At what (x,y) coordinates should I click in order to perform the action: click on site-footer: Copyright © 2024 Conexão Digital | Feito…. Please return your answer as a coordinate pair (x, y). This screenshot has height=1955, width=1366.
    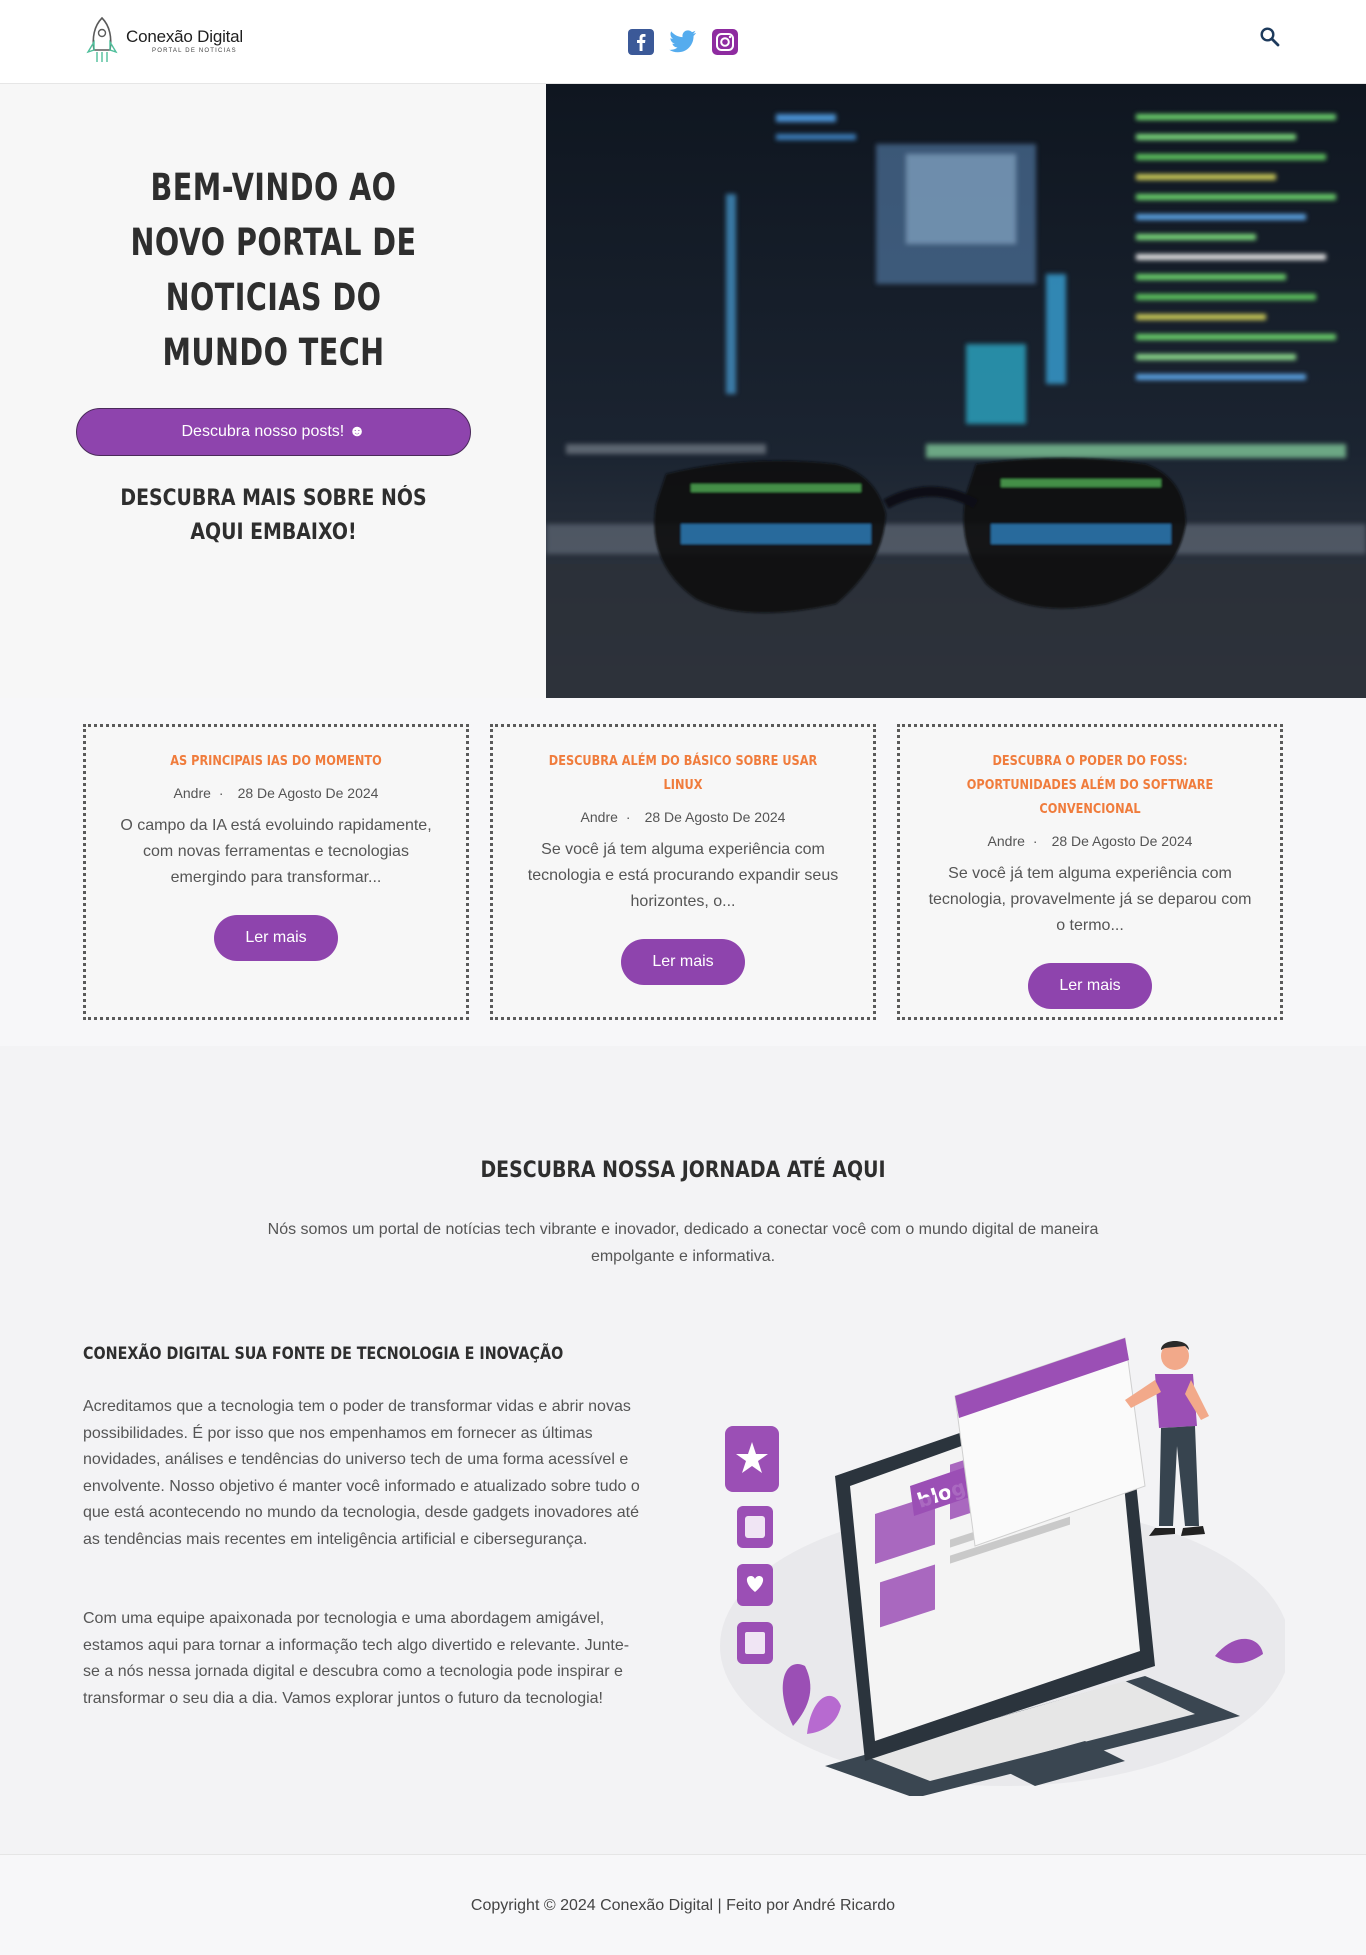
    Looking at the image, I should click on (683, 1904).